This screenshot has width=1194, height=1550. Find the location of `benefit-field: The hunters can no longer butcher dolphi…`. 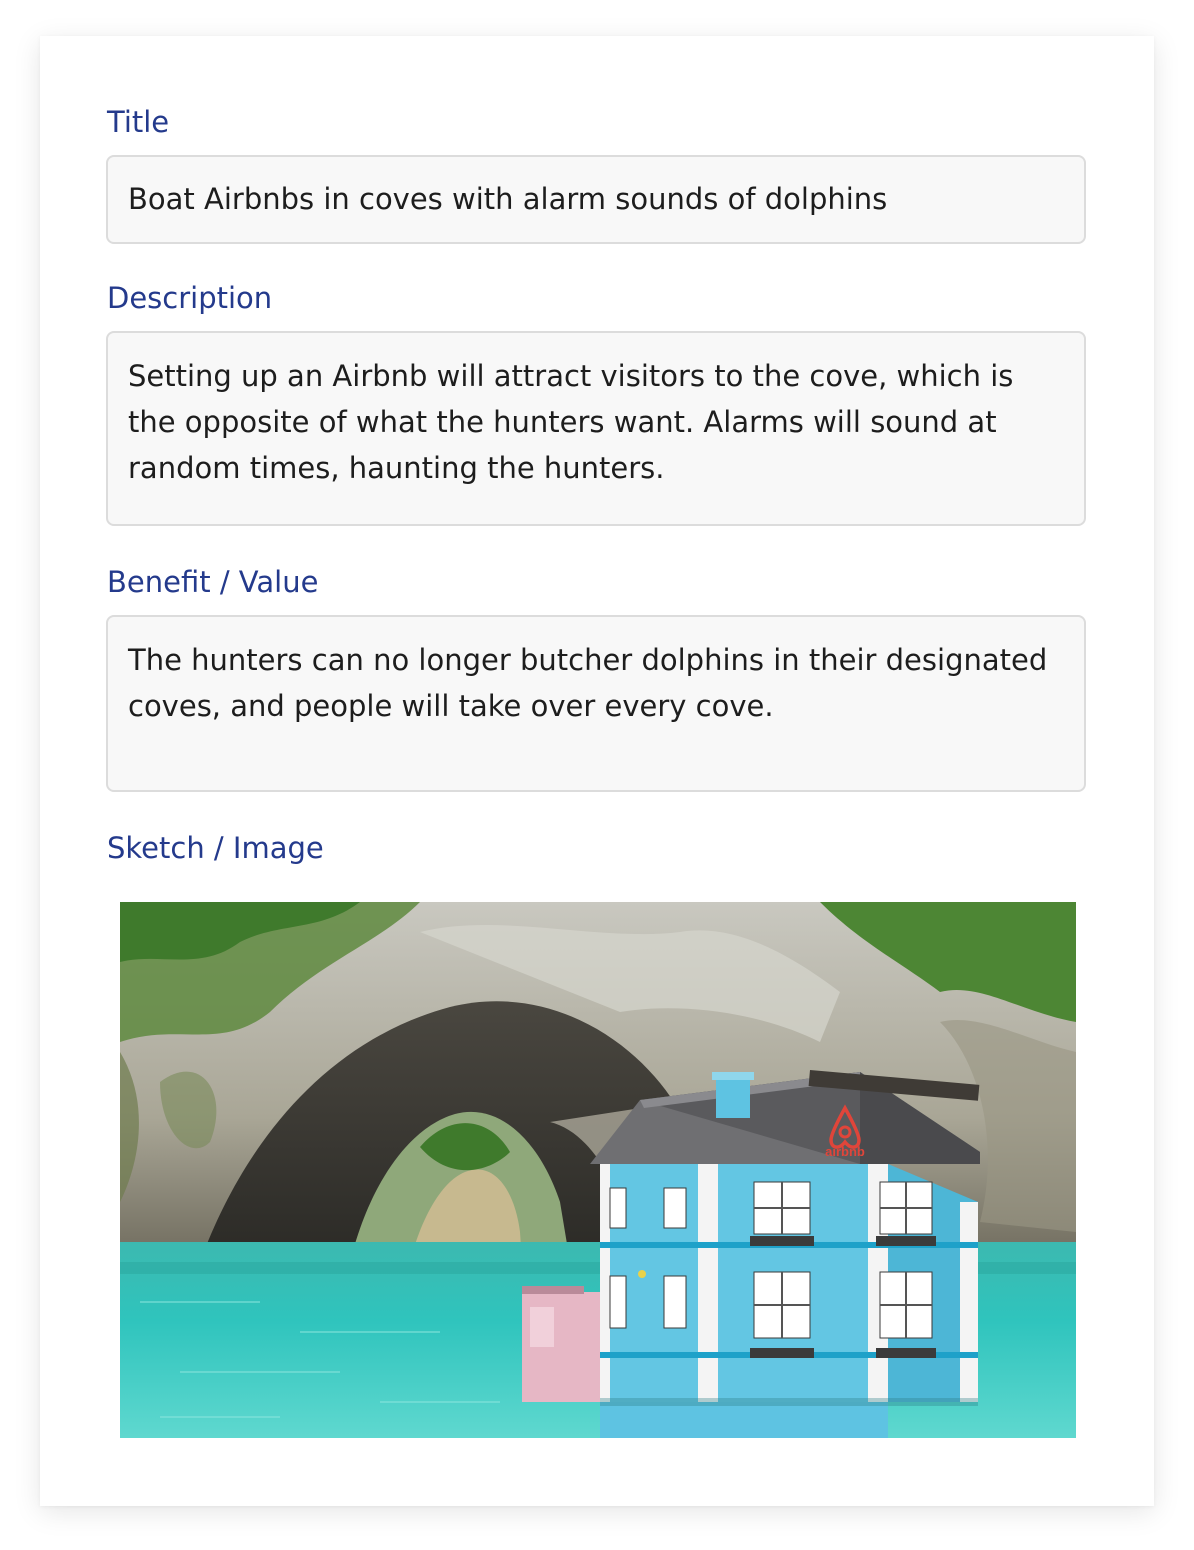

benefit-field: The hunters can no longer butcher dolphi… is located at coordinates (596, 703).